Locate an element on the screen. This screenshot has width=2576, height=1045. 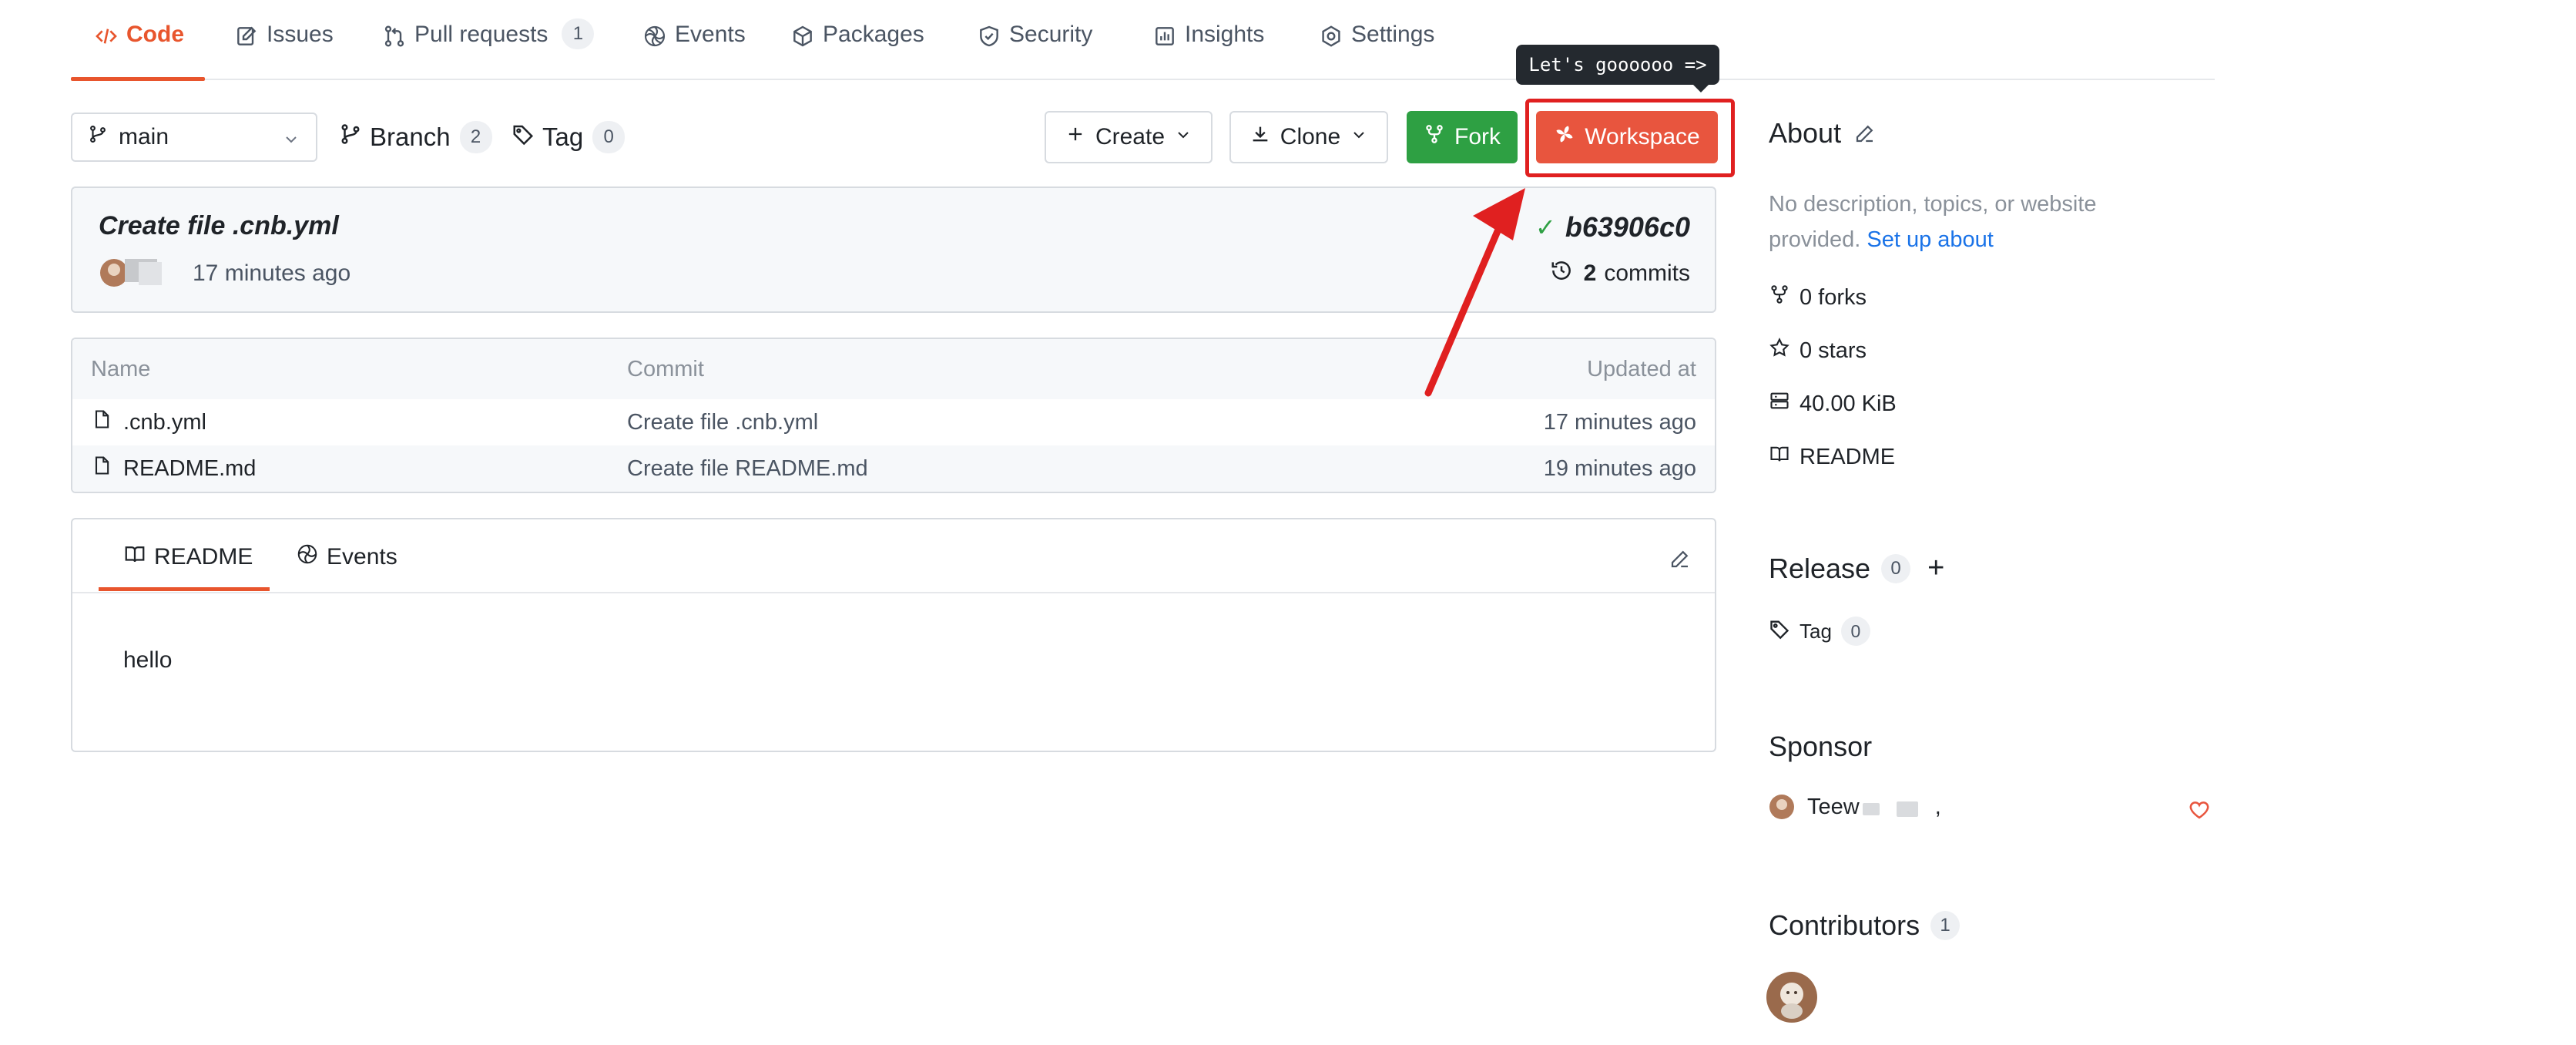
readme-panel: README Events hello is located at coordinates (893, 635).